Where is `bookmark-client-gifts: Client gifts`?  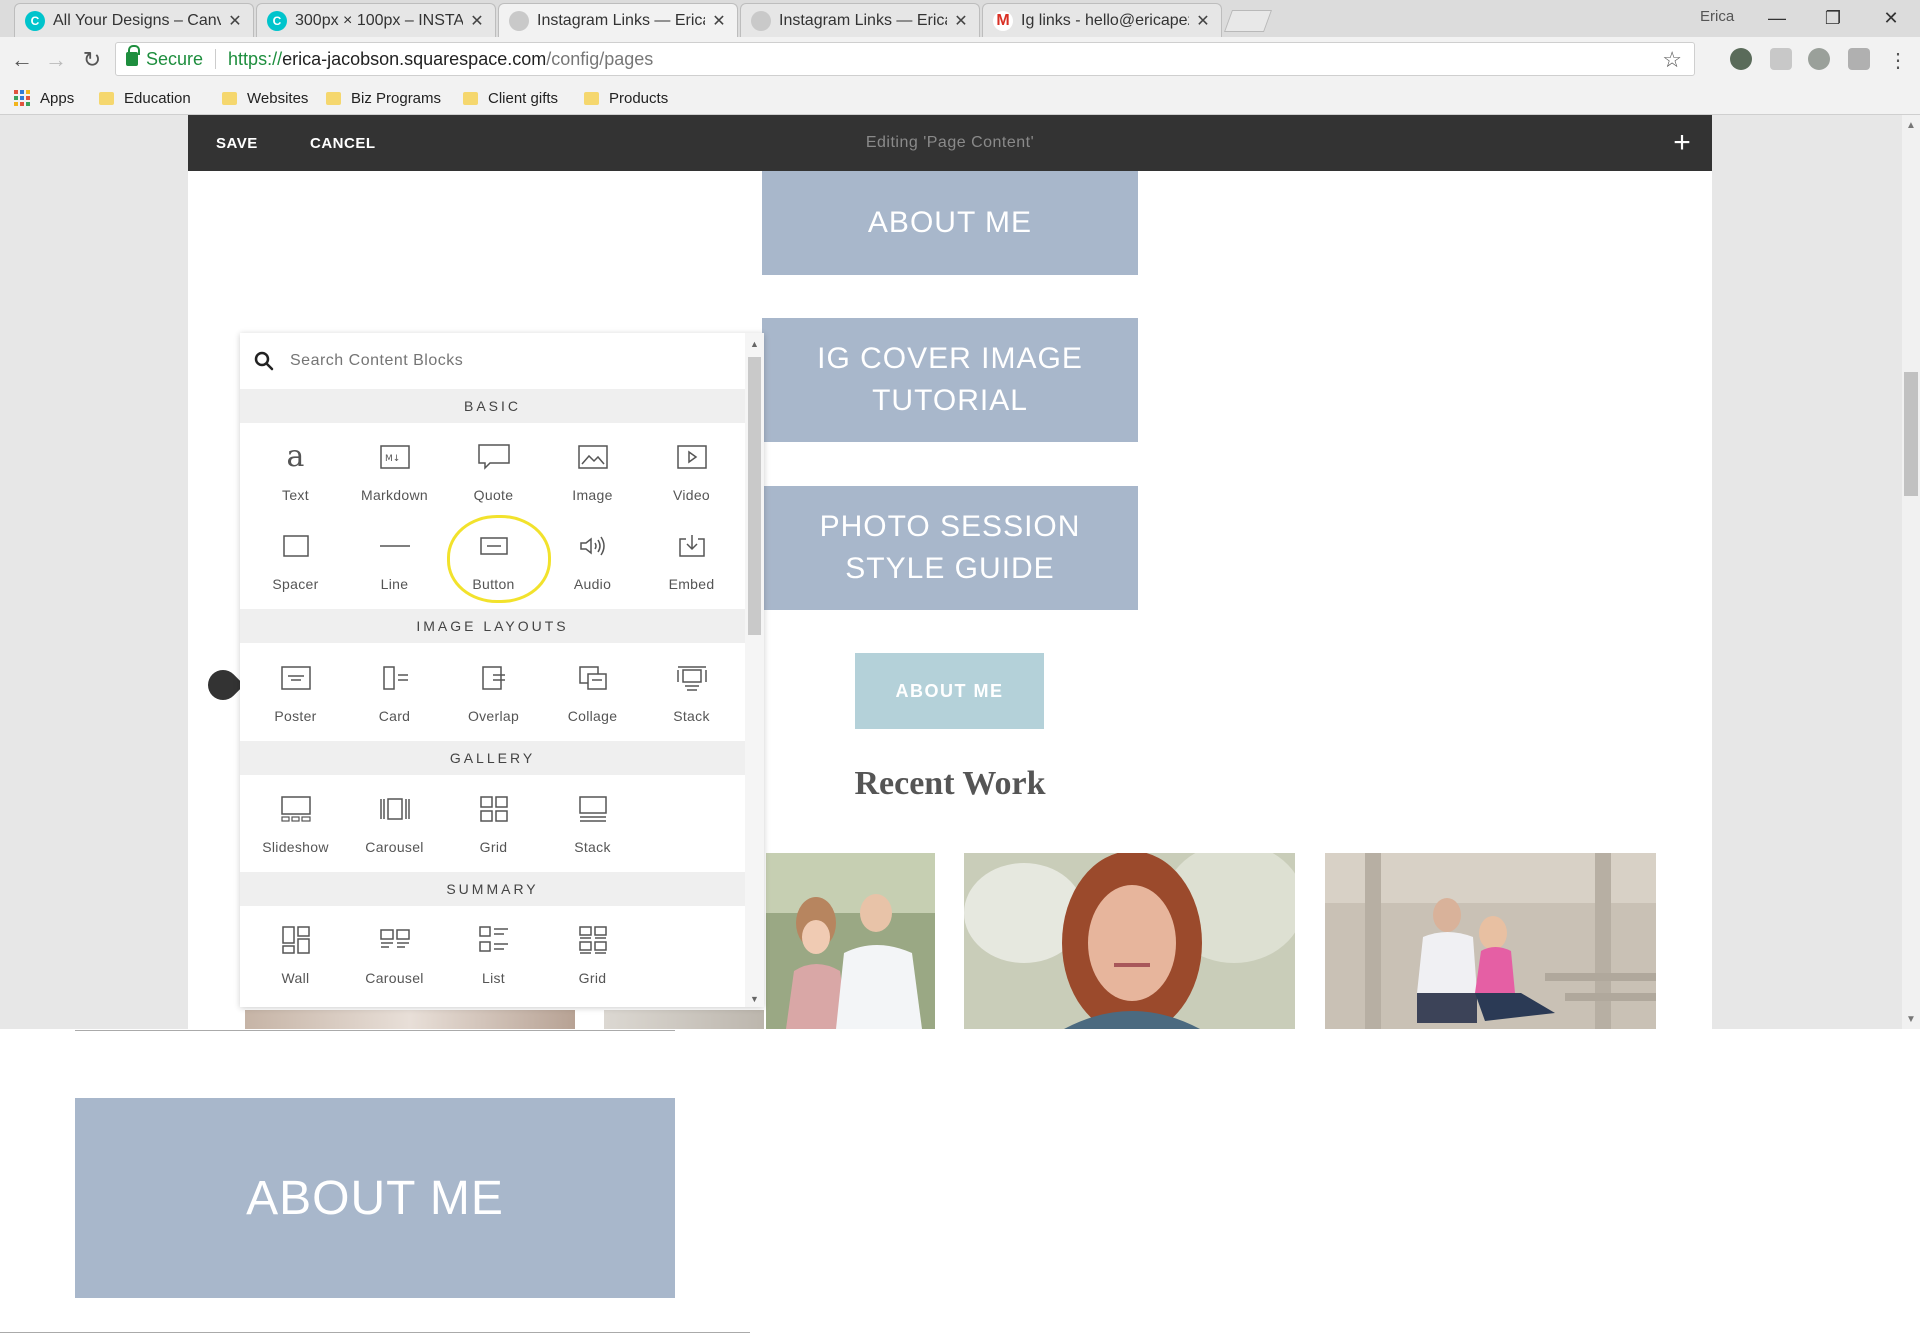 bookmark-client-gifts: Client gifts is located at coordinates (510, 98).